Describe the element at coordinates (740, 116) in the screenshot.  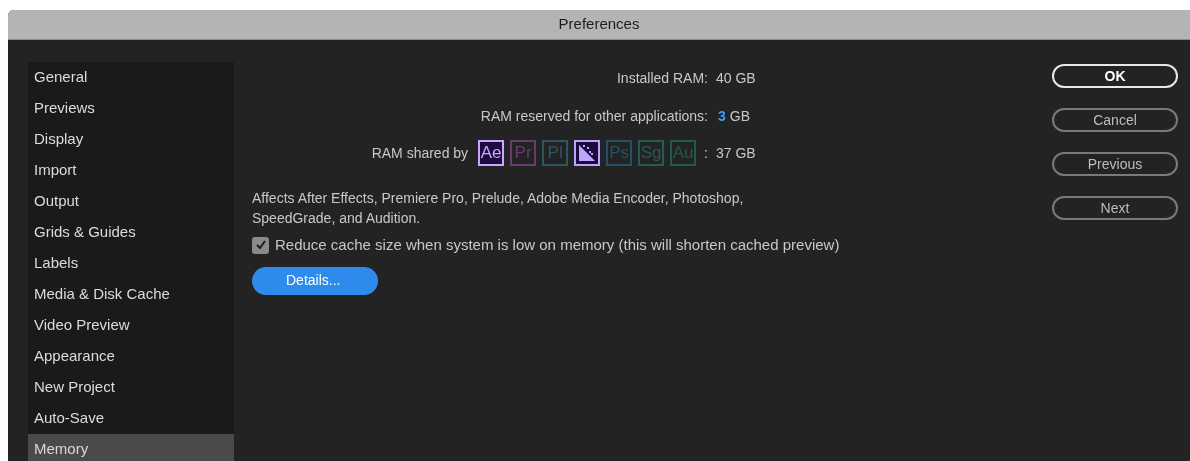
I see `reserved-ram-unit: GB` at that location.